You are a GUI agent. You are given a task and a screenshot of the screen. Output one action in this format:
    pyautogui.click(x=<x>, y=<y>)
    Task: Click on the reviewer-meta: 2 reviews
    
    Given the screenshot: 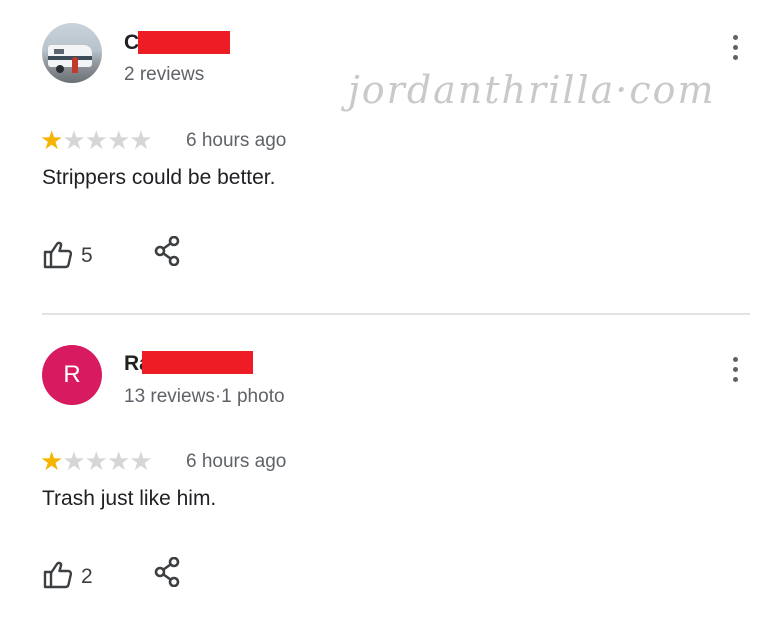 What is the action you would take?
    pyautogui.click(x=164, y=74)
    